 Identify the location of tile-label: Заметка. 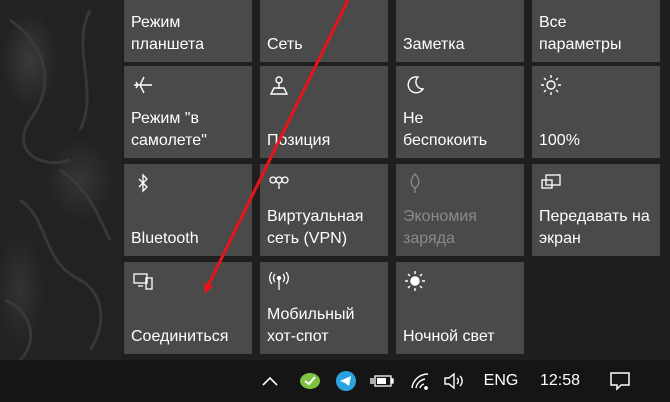
(434, 44).